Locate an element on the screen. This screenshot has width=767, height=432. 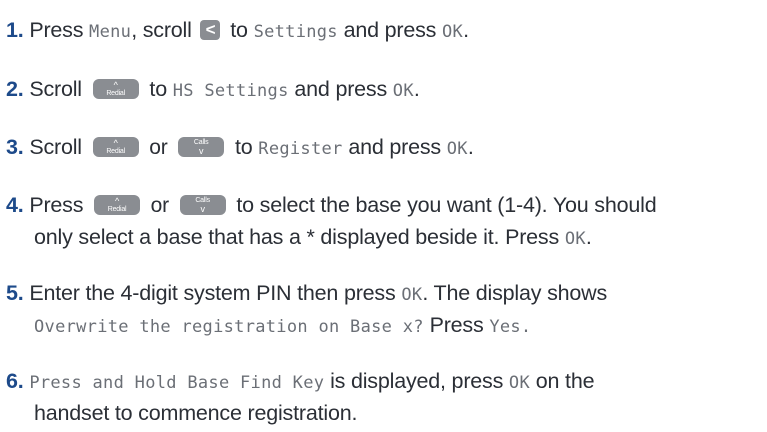
step-text: only select a base that has a is located at coordinates (170, 237).